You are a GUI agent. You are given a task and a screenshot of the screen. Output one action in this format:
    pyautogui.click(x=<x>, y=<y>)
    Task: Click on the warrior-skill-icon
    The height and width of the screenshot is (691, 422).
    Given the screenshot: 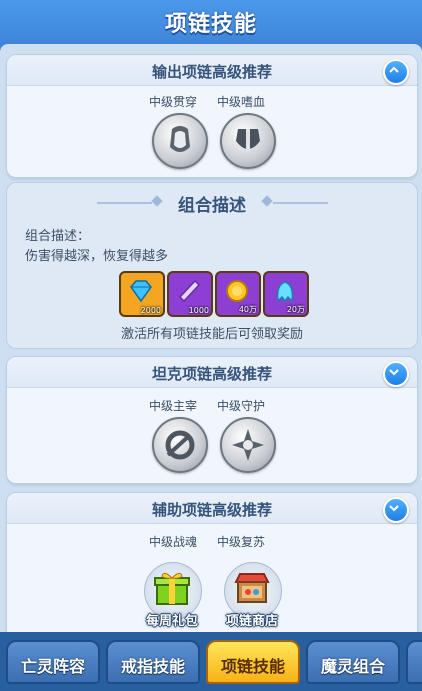 What is the action you would take?
    pyautogui.click(x=180, y=141)
    